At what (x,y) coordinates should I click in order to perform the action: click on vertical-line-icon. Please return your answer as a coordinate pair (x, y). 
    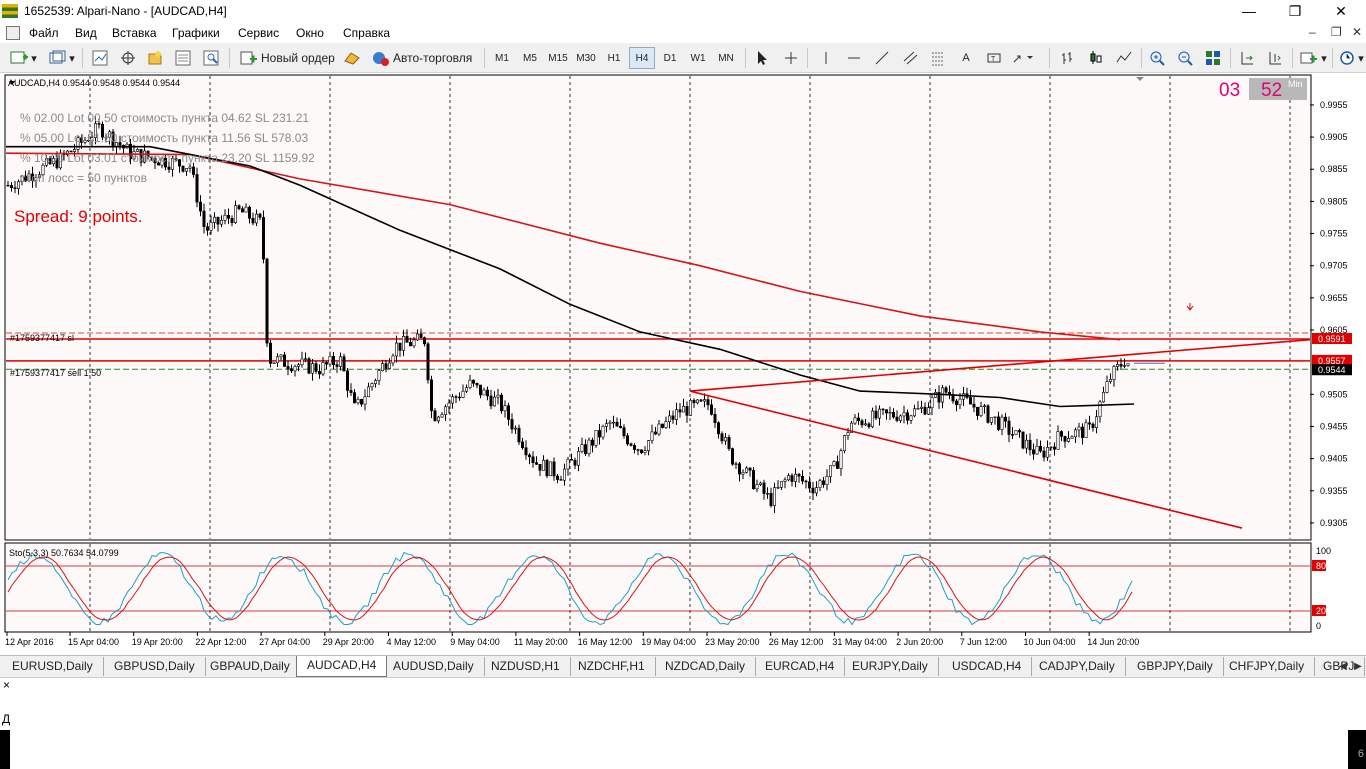
    Looking at the image, I should click on (826, 58).